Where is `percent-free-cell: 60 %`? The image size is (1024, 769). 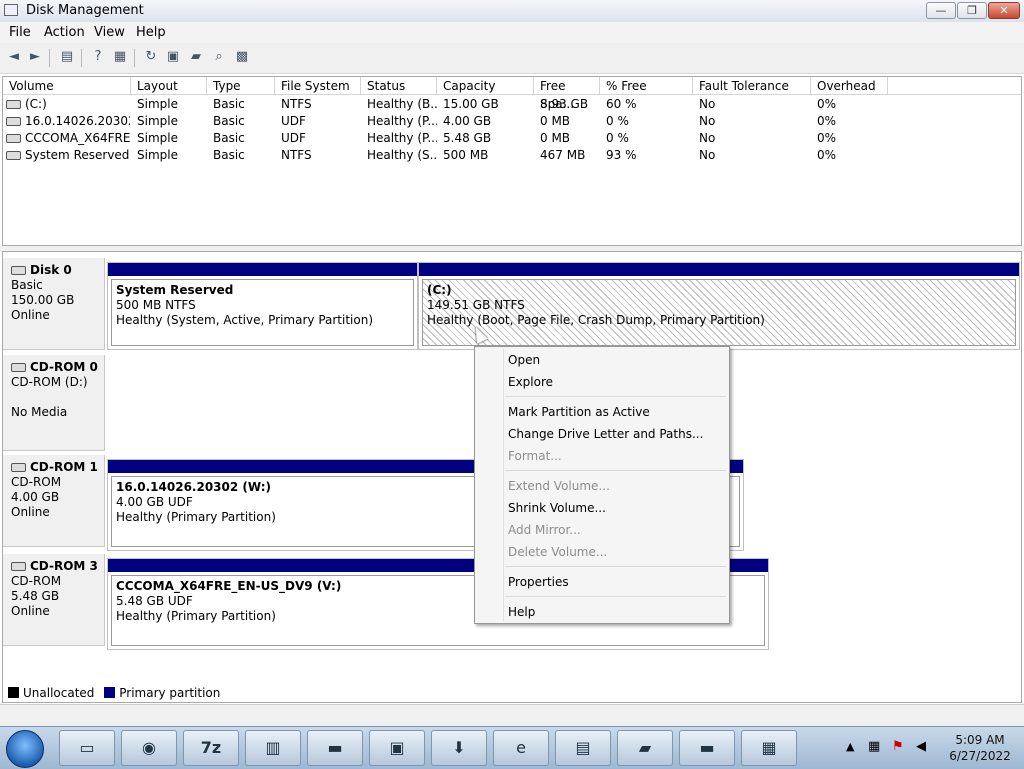 percent-free-cell: 60 % is located at coordinates (621, 104).